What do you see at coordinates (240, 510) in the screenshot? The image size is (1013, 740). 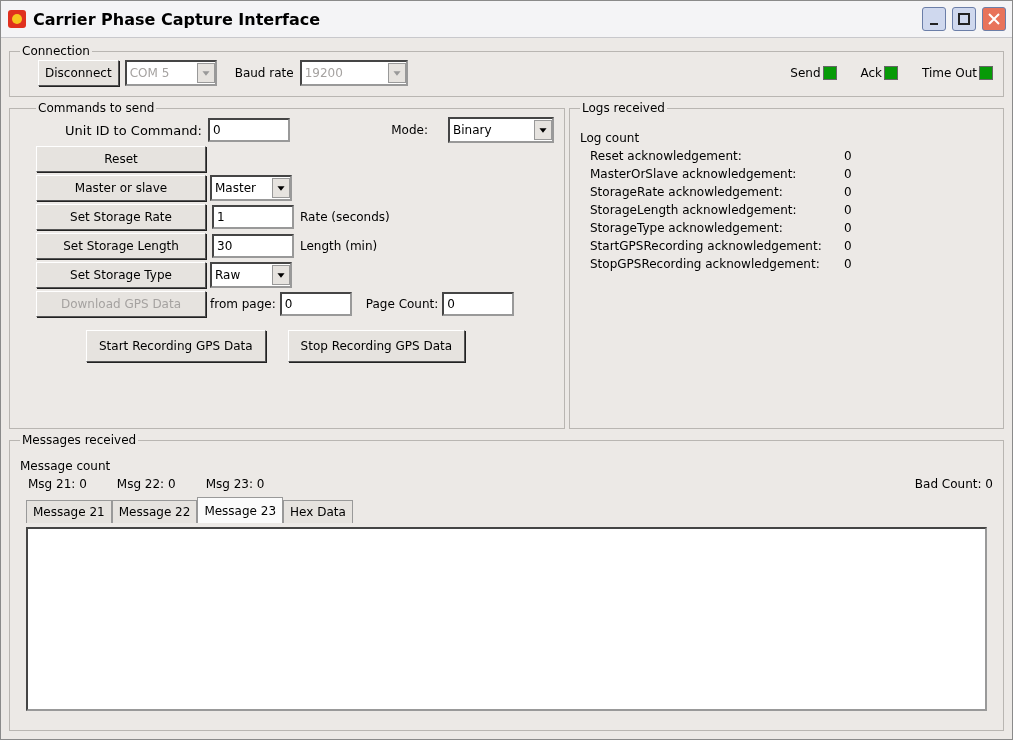 I see `message-tab: Message 23` at bounding box center [240, 510].